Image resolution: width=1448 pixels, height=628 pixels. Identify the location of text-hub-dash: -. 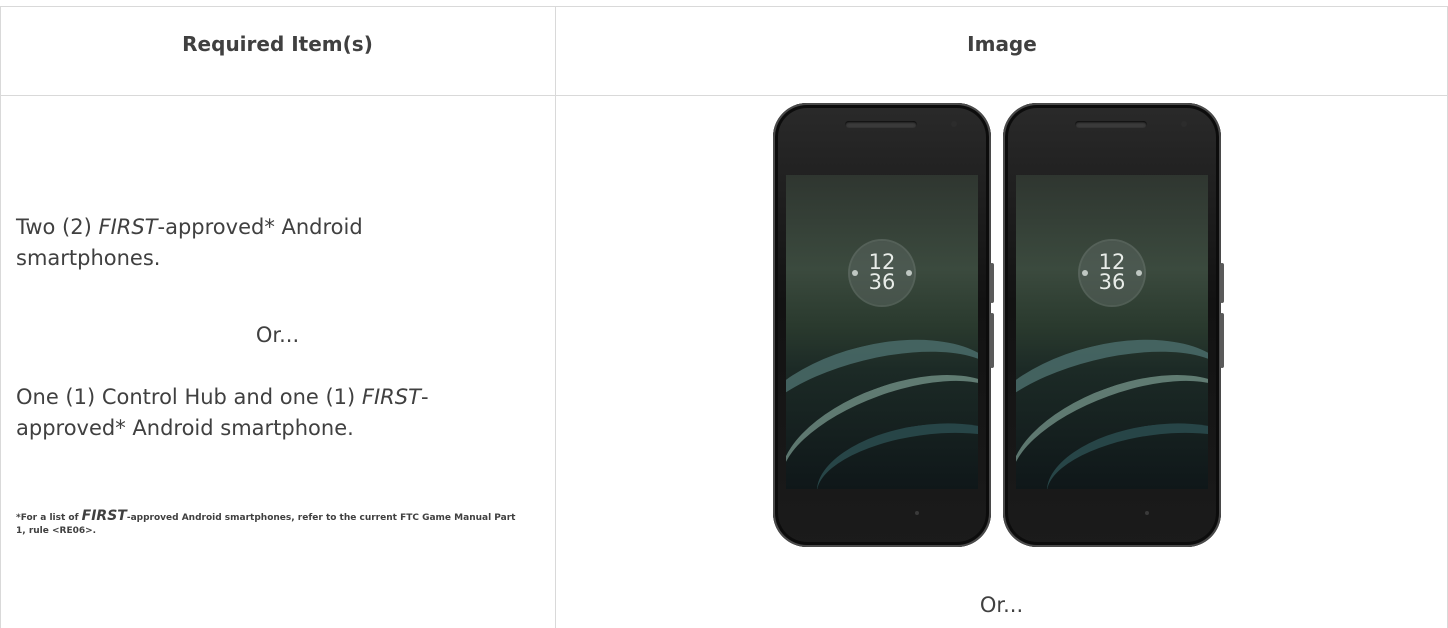
(424, 397).